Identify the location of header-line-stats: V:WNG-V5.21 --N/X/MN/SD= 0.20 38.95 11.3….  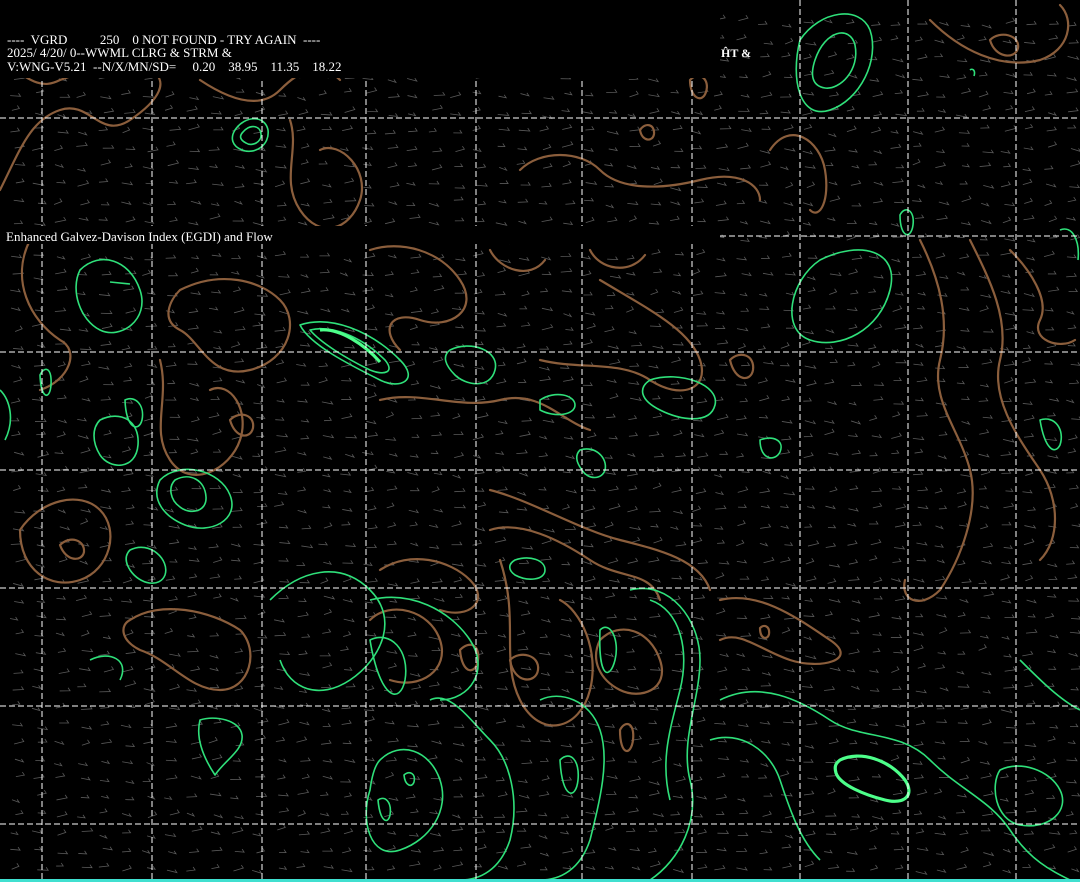
(174, 66).